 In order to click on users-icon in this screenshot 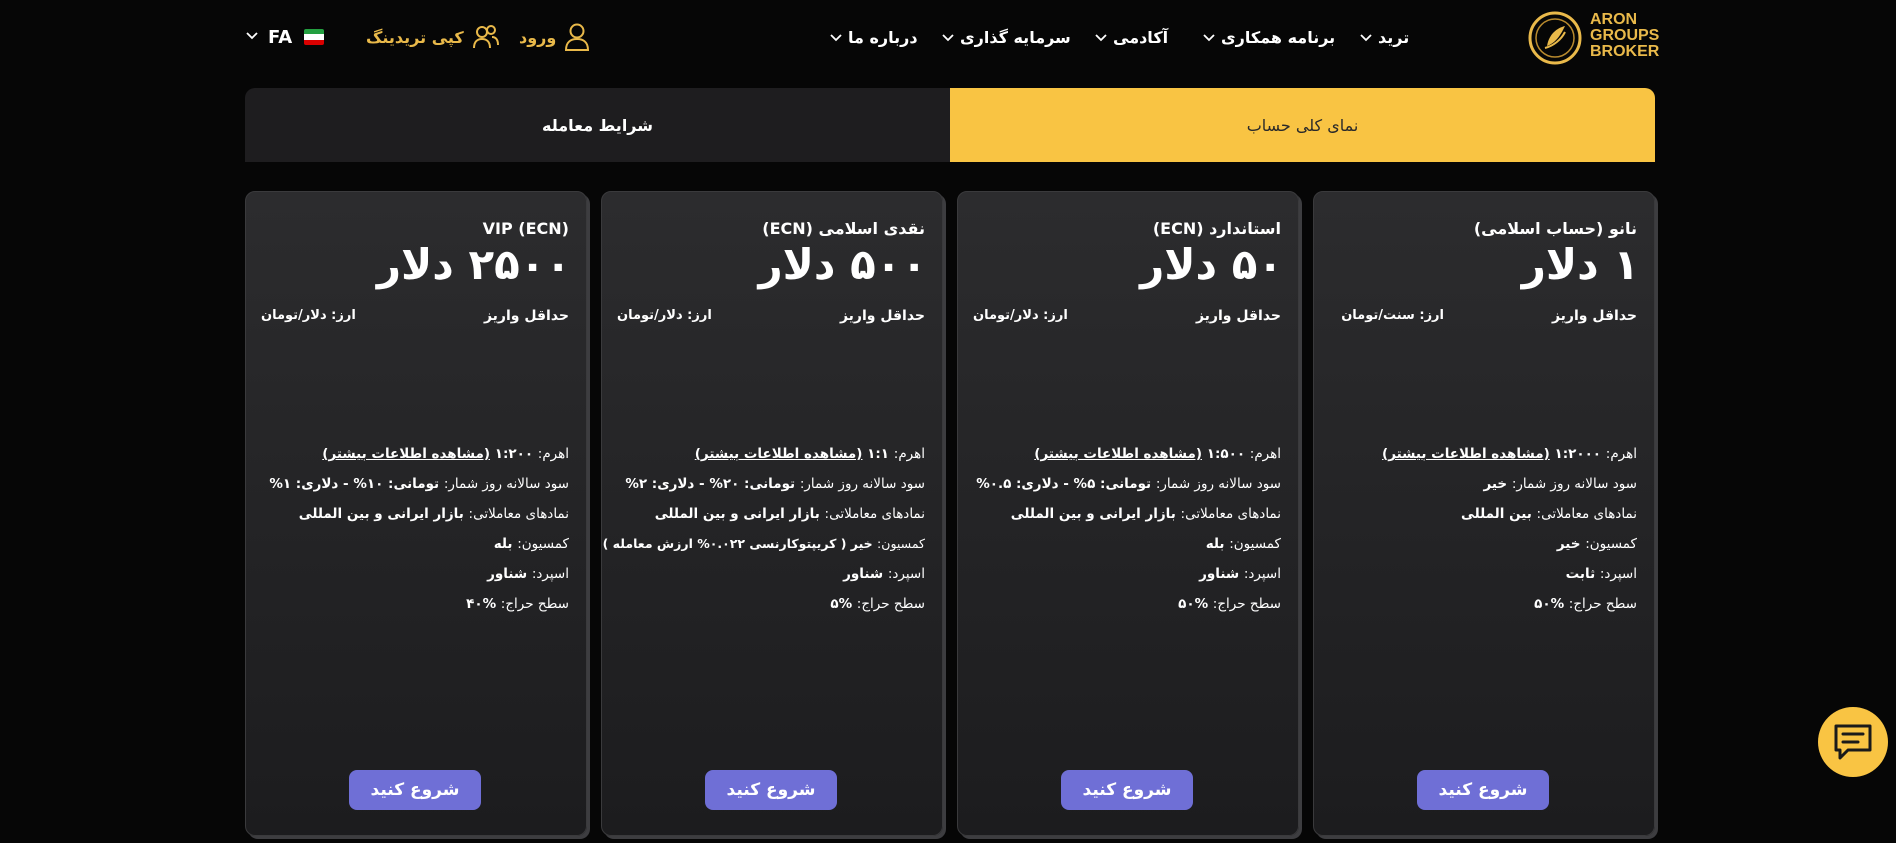, I will do `click(485, 37)`.